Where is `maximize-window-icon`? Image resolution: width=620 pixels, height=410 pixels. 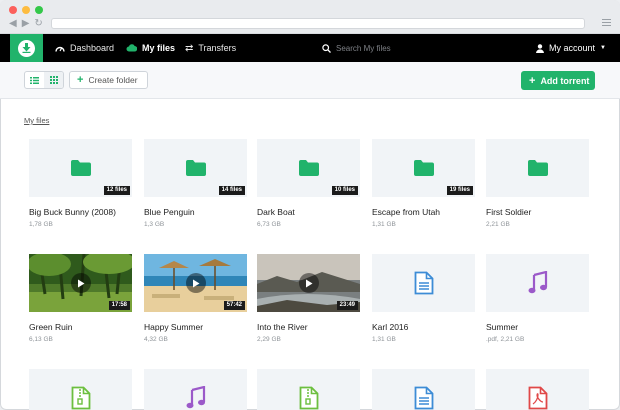 maximize-window-icon is located at coordinates (39, 10).